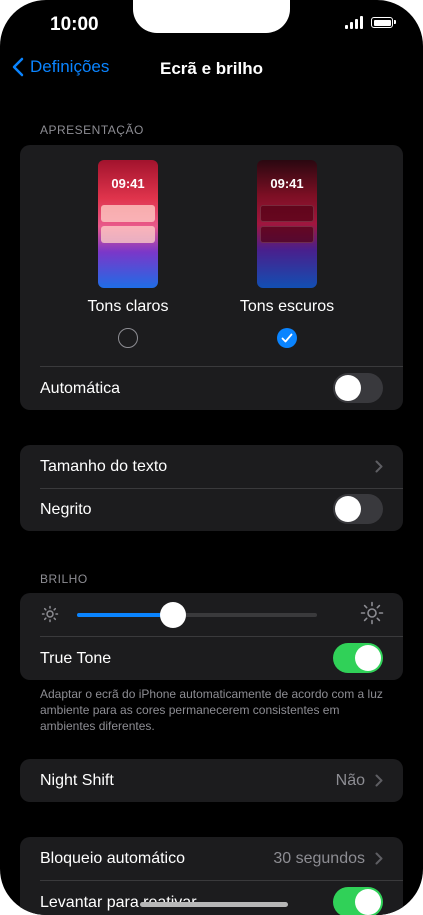  I want to click on night-shift-card: Night Shift Não, so click(211, 780).